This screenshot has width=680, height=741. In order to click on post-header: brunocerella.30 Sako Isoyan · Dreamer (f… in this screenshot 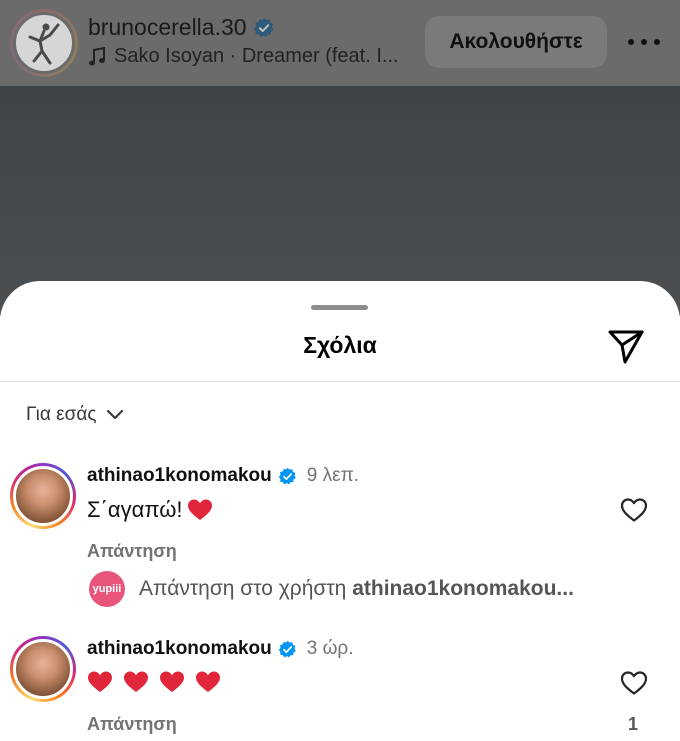, I will do `click(340, 43)`.